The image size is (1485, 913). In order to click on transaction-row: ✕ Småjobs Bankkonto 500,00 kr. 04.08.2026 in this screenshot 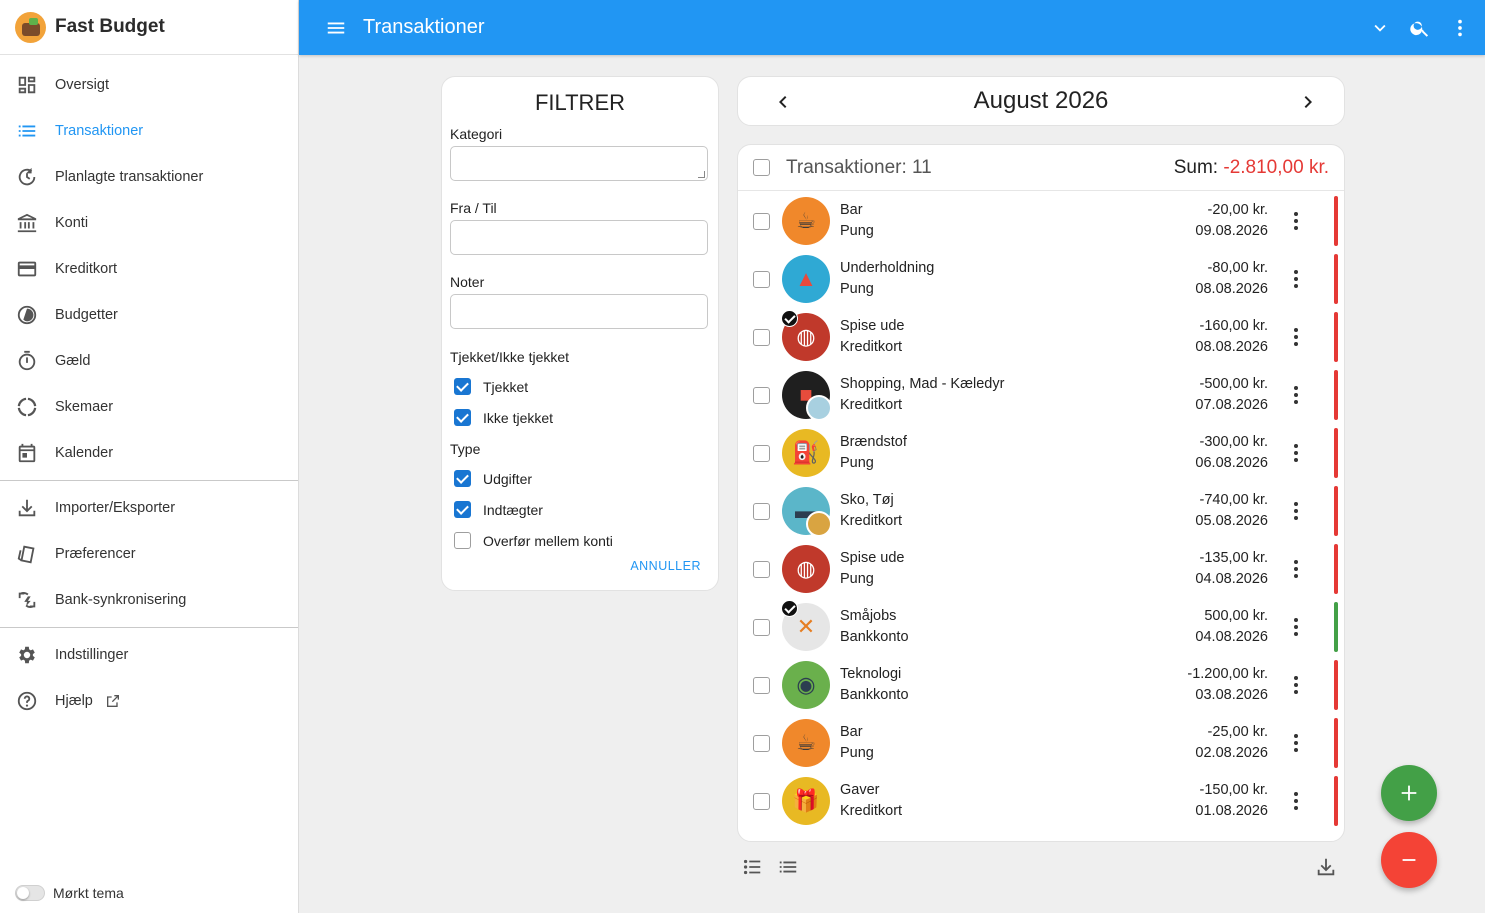, I will do `click(1041, 627)`.